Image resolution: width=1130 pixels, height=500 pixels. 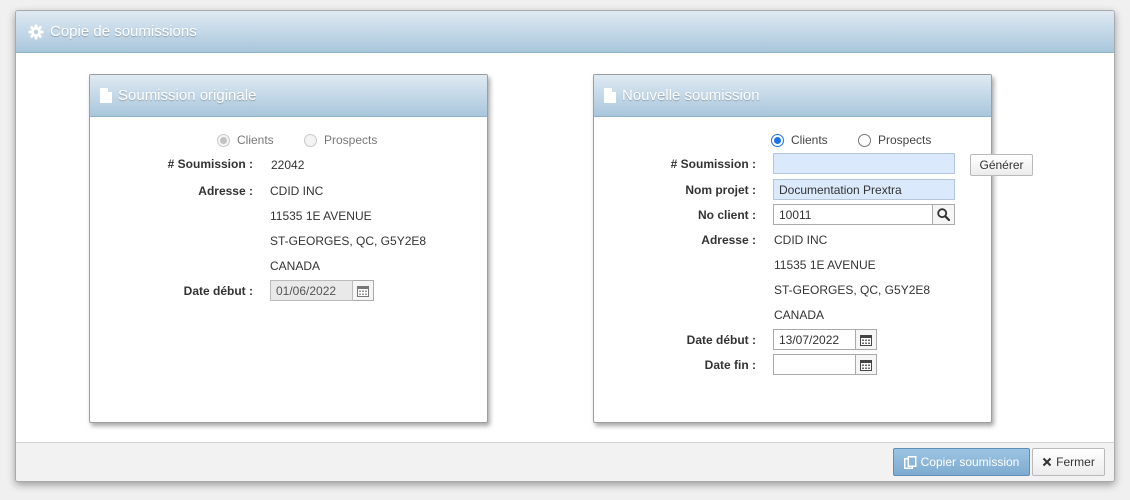 What do you see at coordinates (814, 339) in the screenshot?
I see `start-date-input: 13/07/2022` at bounding box center [814, 339].